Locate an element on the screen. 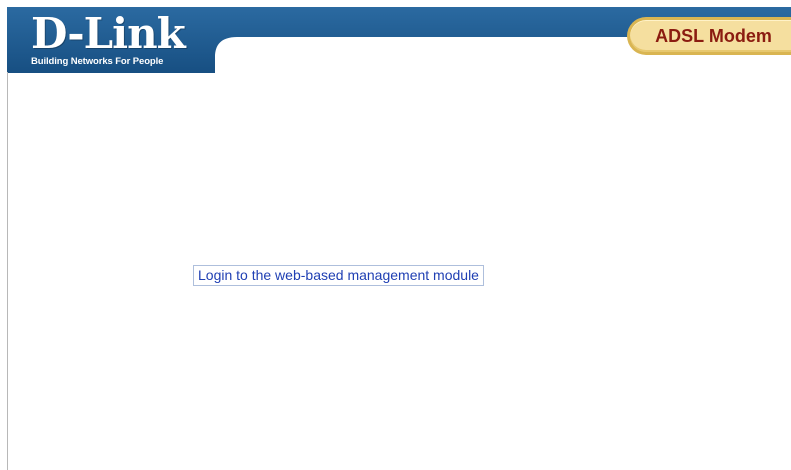 This screenshot has height=470, width=791. login-link: Login to the web-based management module is located at coordinates (338, 275).